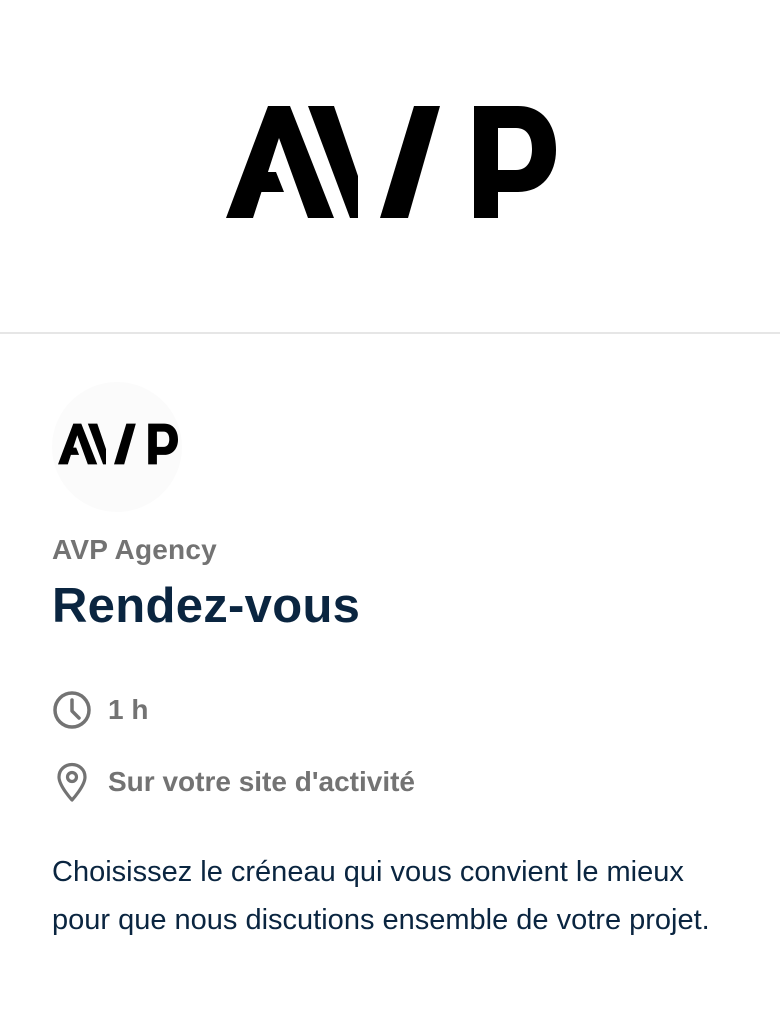  What do you see at coordinates (72, 782) in the screenshot?
I see `map-pin-icon` at bounding box center [72, 782].